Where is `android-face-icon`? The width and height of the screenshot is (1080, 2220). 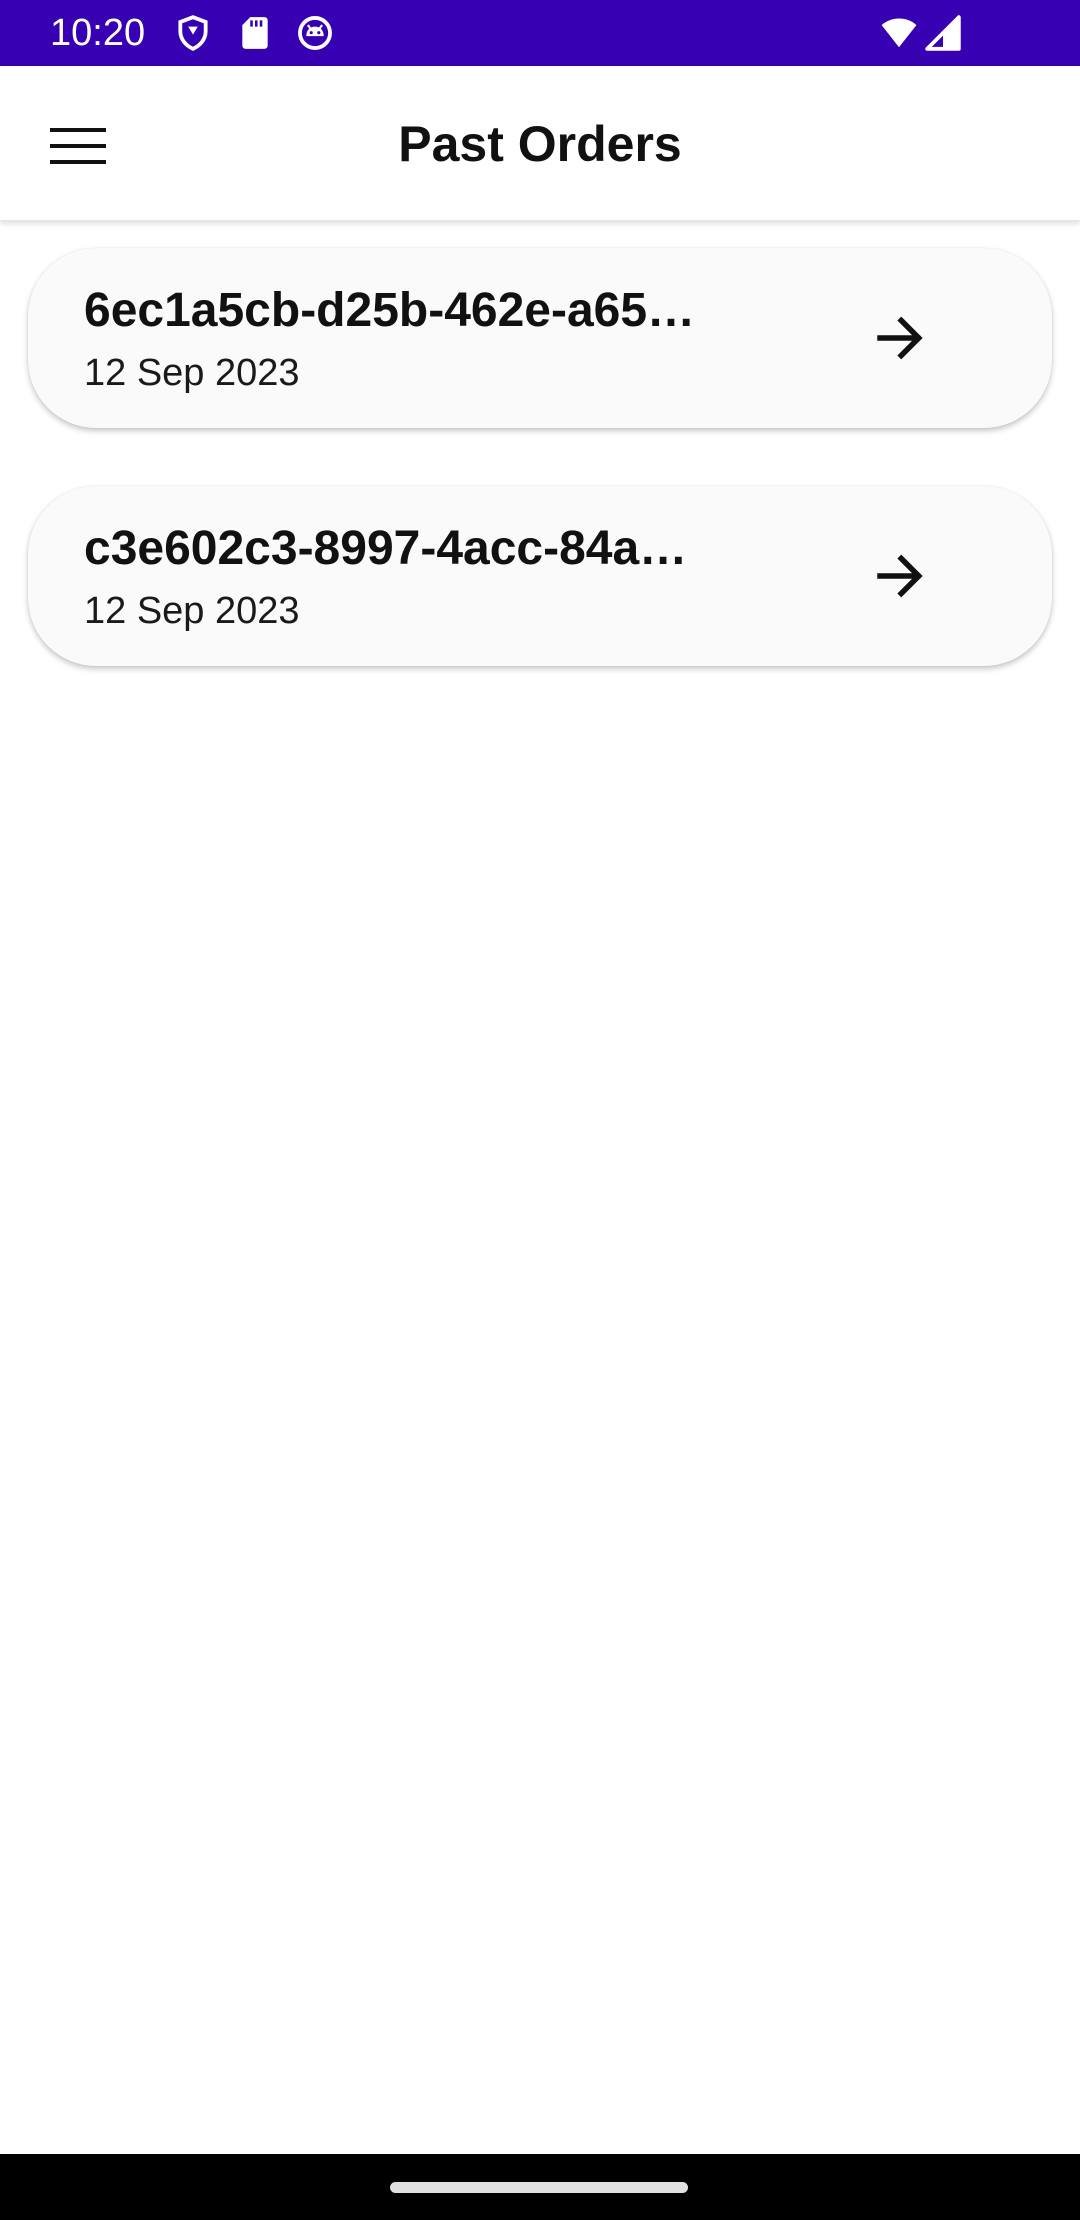 android-face-icon is located at coordinates (315, 33).